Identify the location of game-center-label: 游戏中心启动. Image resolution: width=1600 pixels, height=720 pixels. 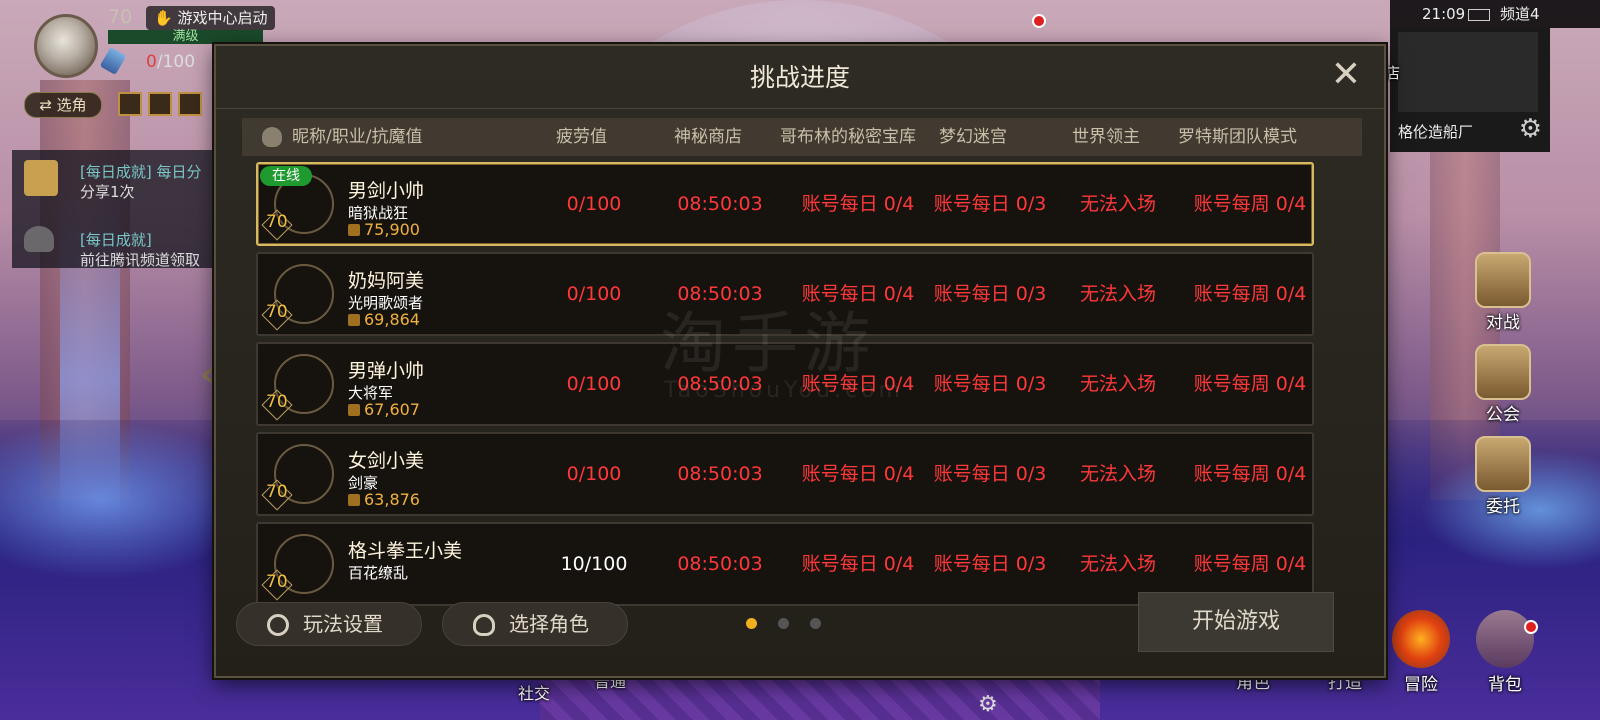
(222, 18).